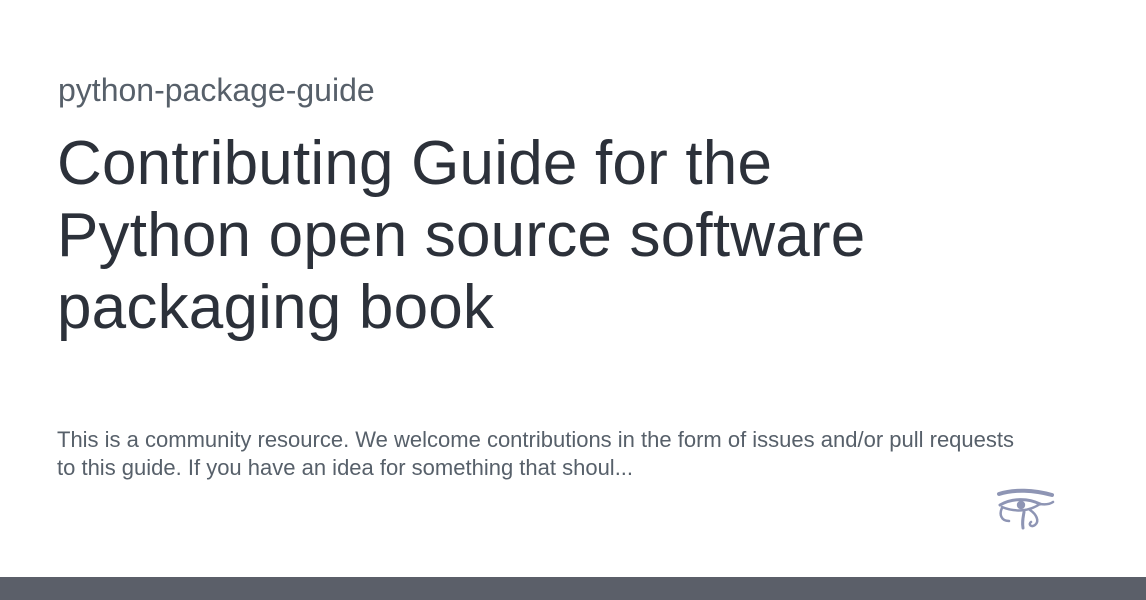  Describe the element at coordinates (573, 588) in the screenshot. I see `bottom-bar` at that location.